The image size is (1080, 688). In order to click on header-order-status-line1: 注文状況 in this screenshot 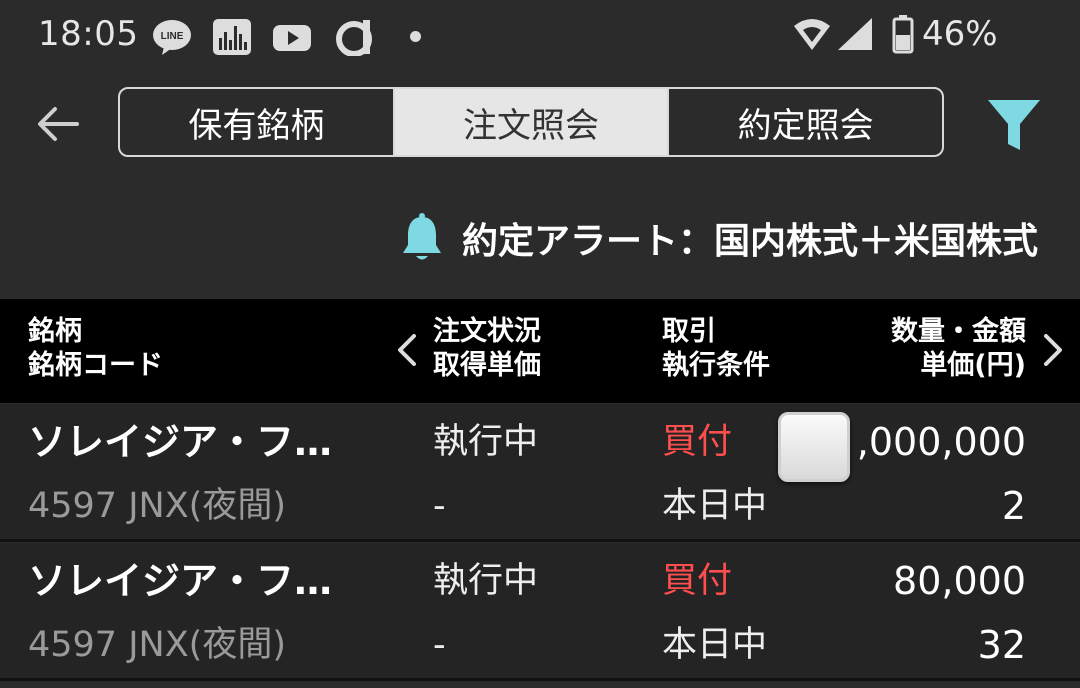, I will do `click(487, 331)`.